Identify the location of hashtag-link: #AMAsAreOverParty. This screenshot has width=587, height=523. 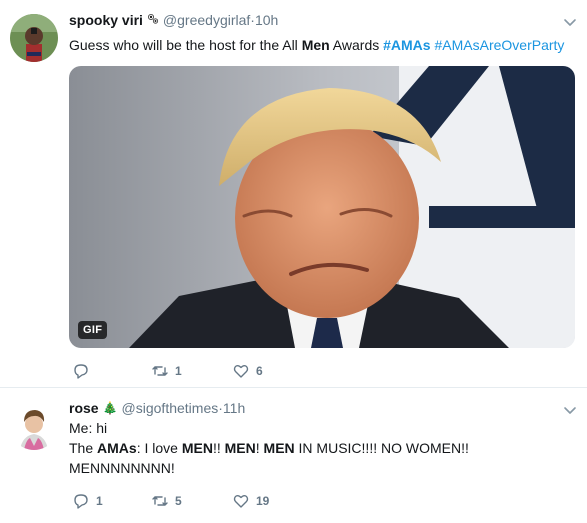
(499, 45).